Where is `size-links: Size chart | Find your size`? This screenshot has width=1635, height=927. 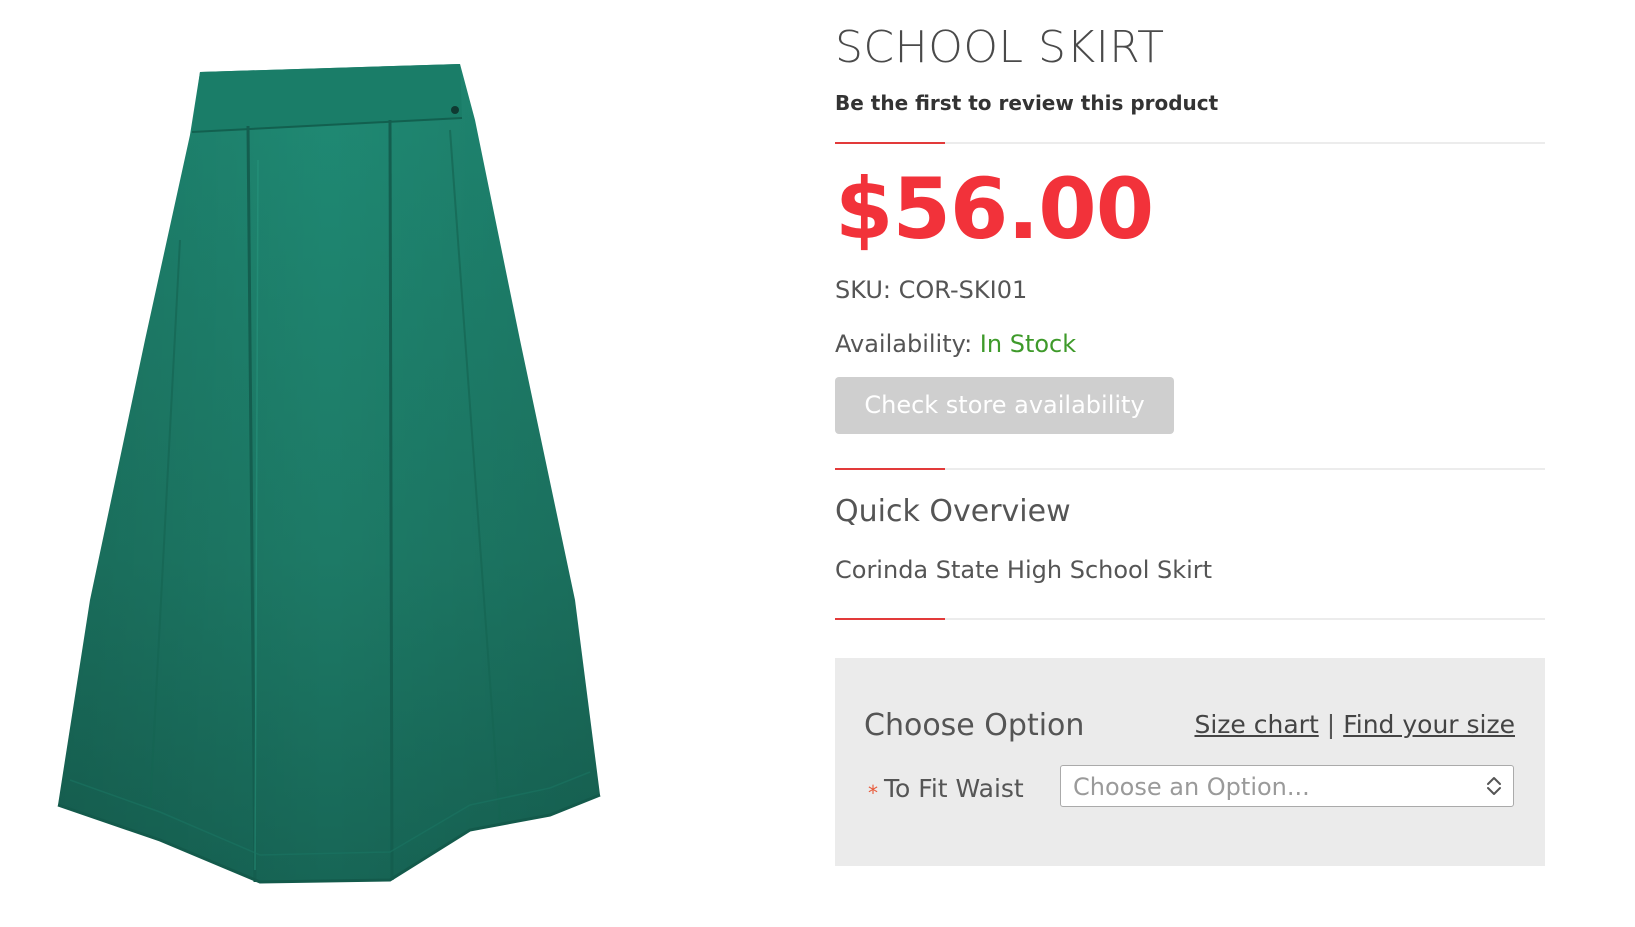
size-links: Size chart | Find your size is located at coordinates (1354, 724).